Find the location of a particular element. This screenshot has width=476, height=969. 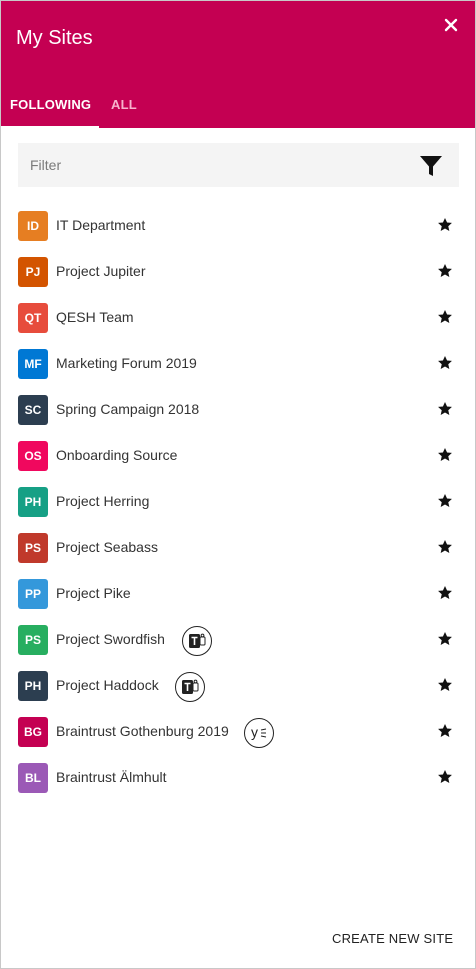

site-row: QT QESH Team is located at coordinates (238, 317).